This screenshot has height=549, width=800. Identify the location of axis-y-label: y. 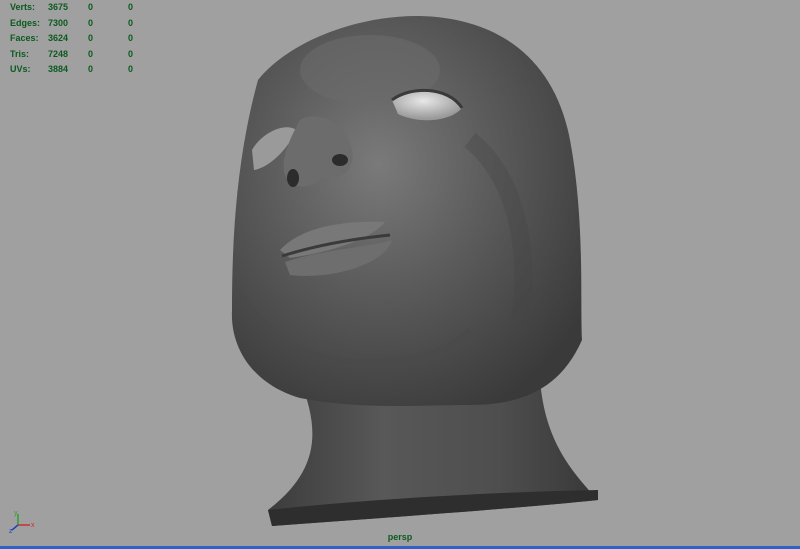
(16, 513).